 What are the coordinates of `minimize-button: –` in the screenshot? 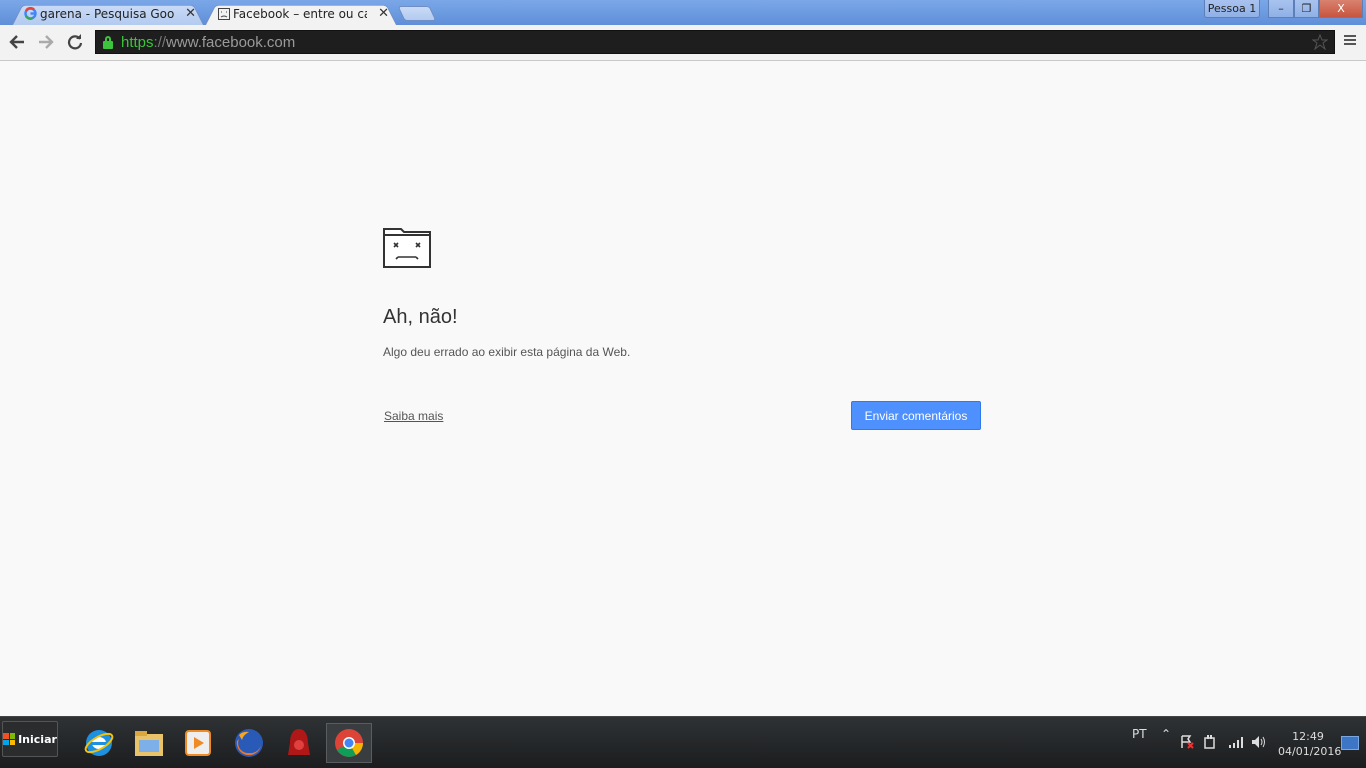 It's located at (1281, 9).